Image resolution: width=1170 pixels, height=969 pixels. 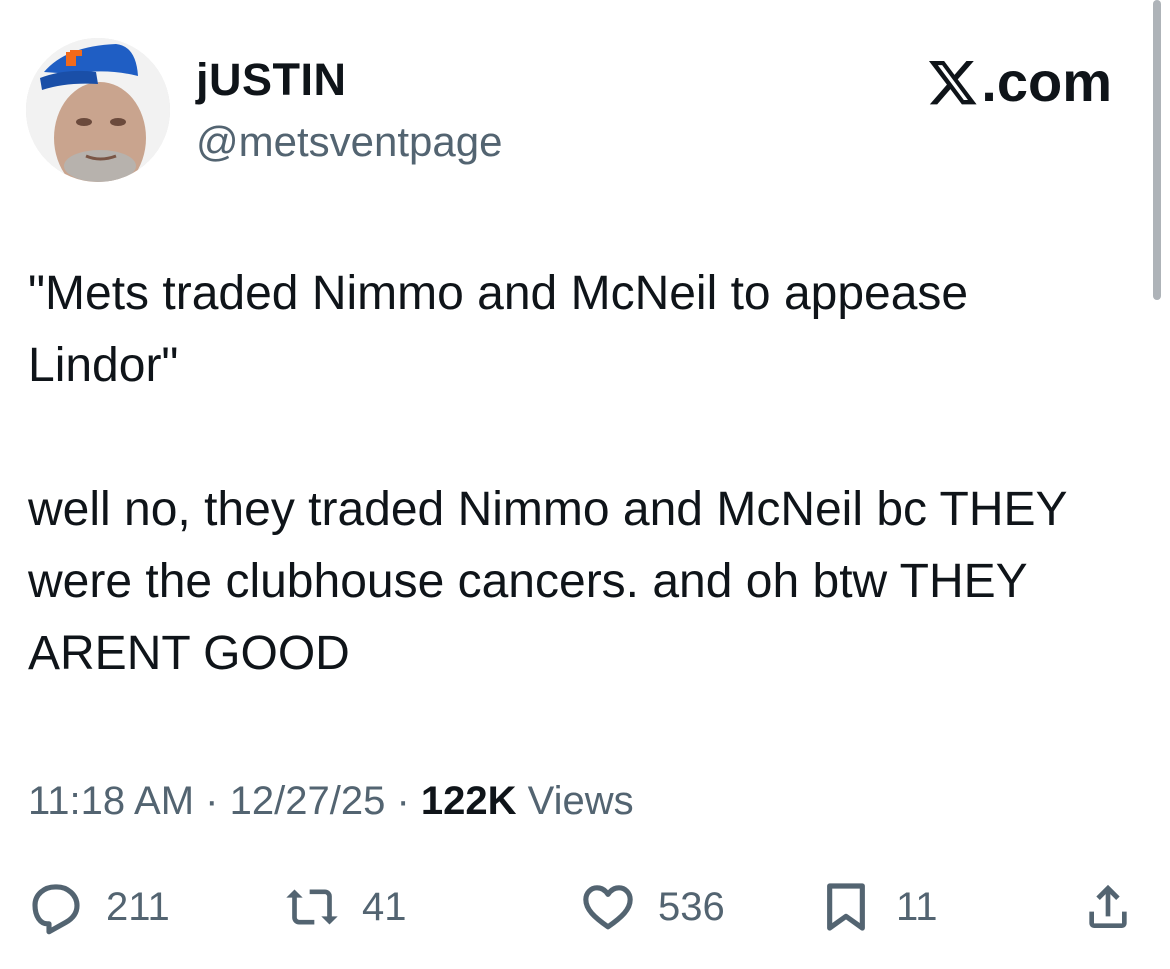 What do you see at coordinates (608, 907) in the screenshot?
I see `heart-icon` at bounding box center [608, 907].